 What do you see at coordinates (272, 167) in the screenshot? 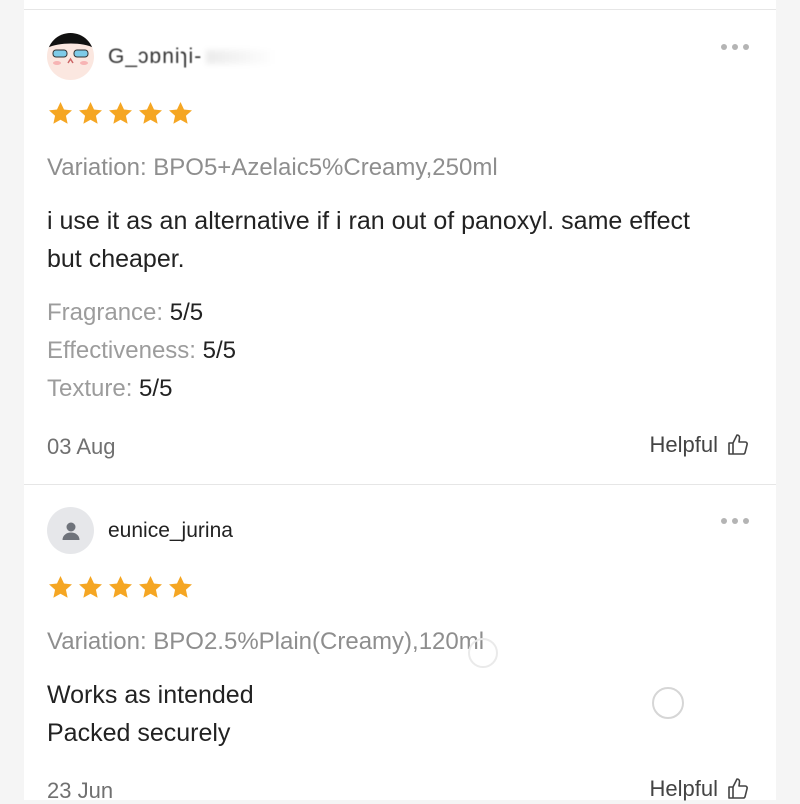
I see `review-variation: Variation: BPO5+Azelaic5%Creamy,250ml` at bounding box center [272, 167].